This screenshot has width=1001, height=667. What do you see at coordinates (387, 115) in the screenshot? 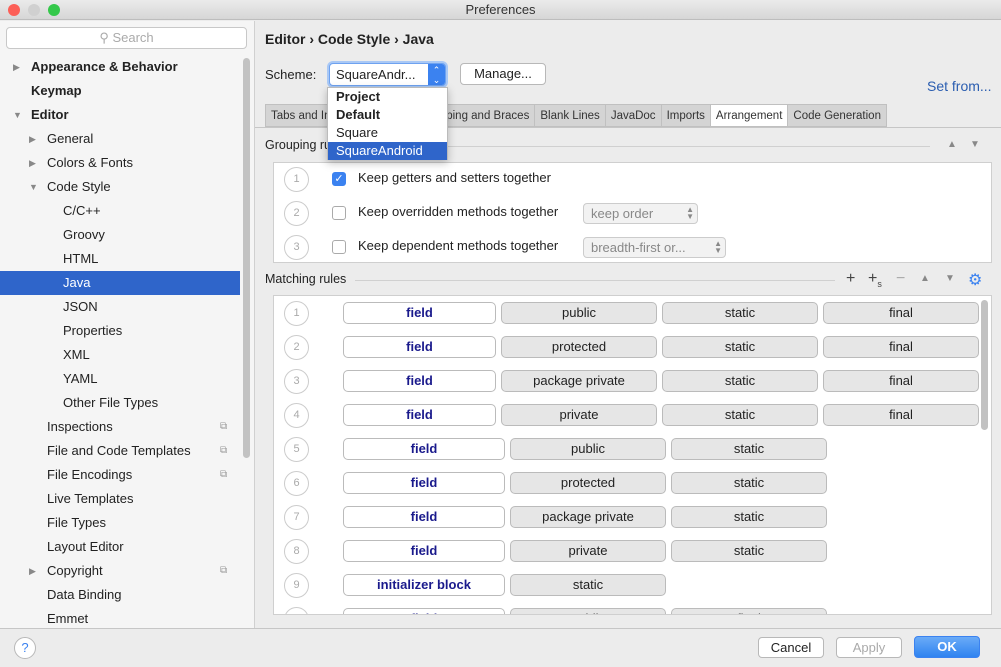
I see `scheme-option: Default` at bounding box center [387, 115].